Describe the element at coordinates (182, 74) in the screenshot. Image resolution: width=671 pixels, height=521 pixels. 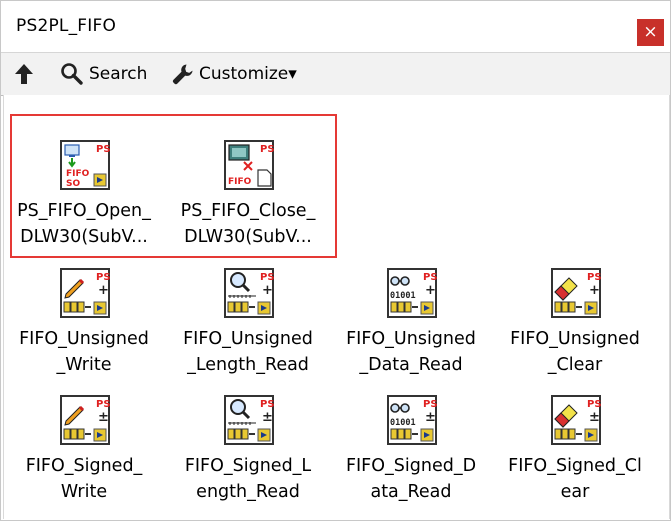
I see `wrench-icon` at that location.